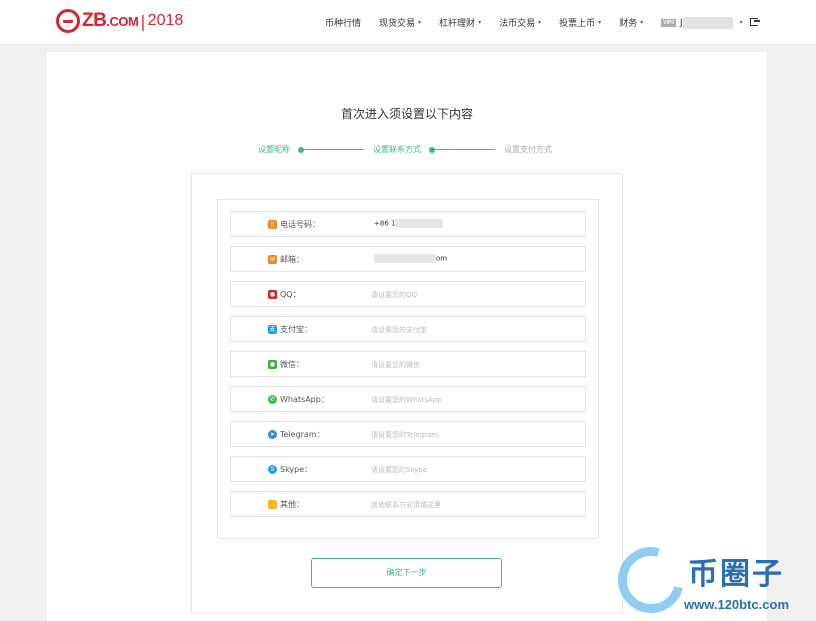 Image resolution: width=816 pixels, height=621 pixels. I want to click on step-2-line, so click(465, 149).